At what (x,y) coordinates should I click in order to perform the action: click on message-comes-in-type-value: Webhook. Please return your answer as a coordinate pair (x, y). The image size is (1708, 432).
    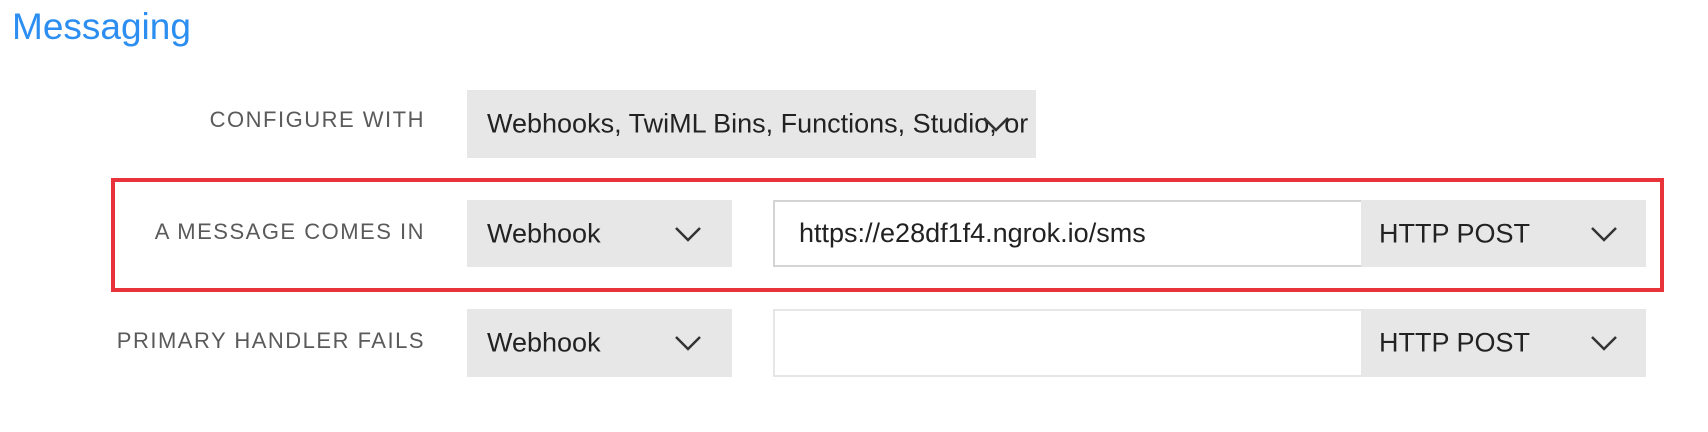
    Looking at the image, I should click on (544, 233).